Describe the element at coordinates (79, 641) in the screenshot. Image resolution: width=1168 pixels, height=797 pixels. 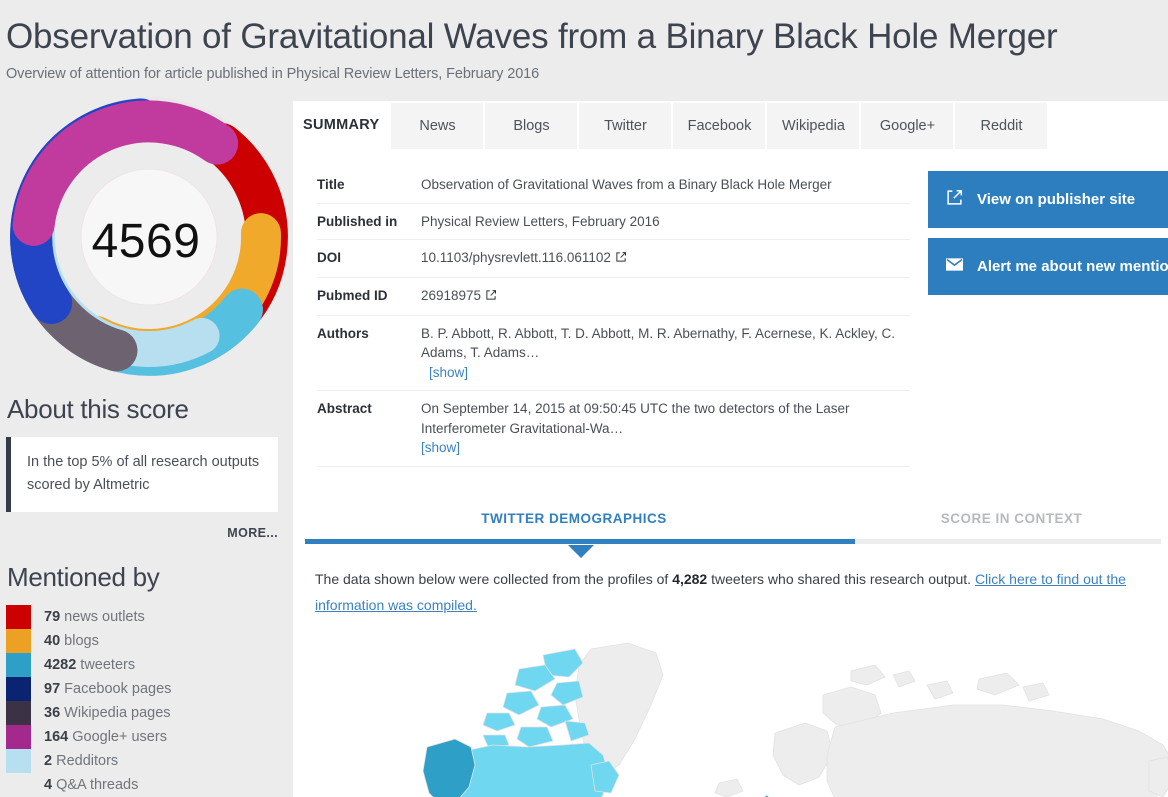
I see `mention-source-name: blogs` at that location.